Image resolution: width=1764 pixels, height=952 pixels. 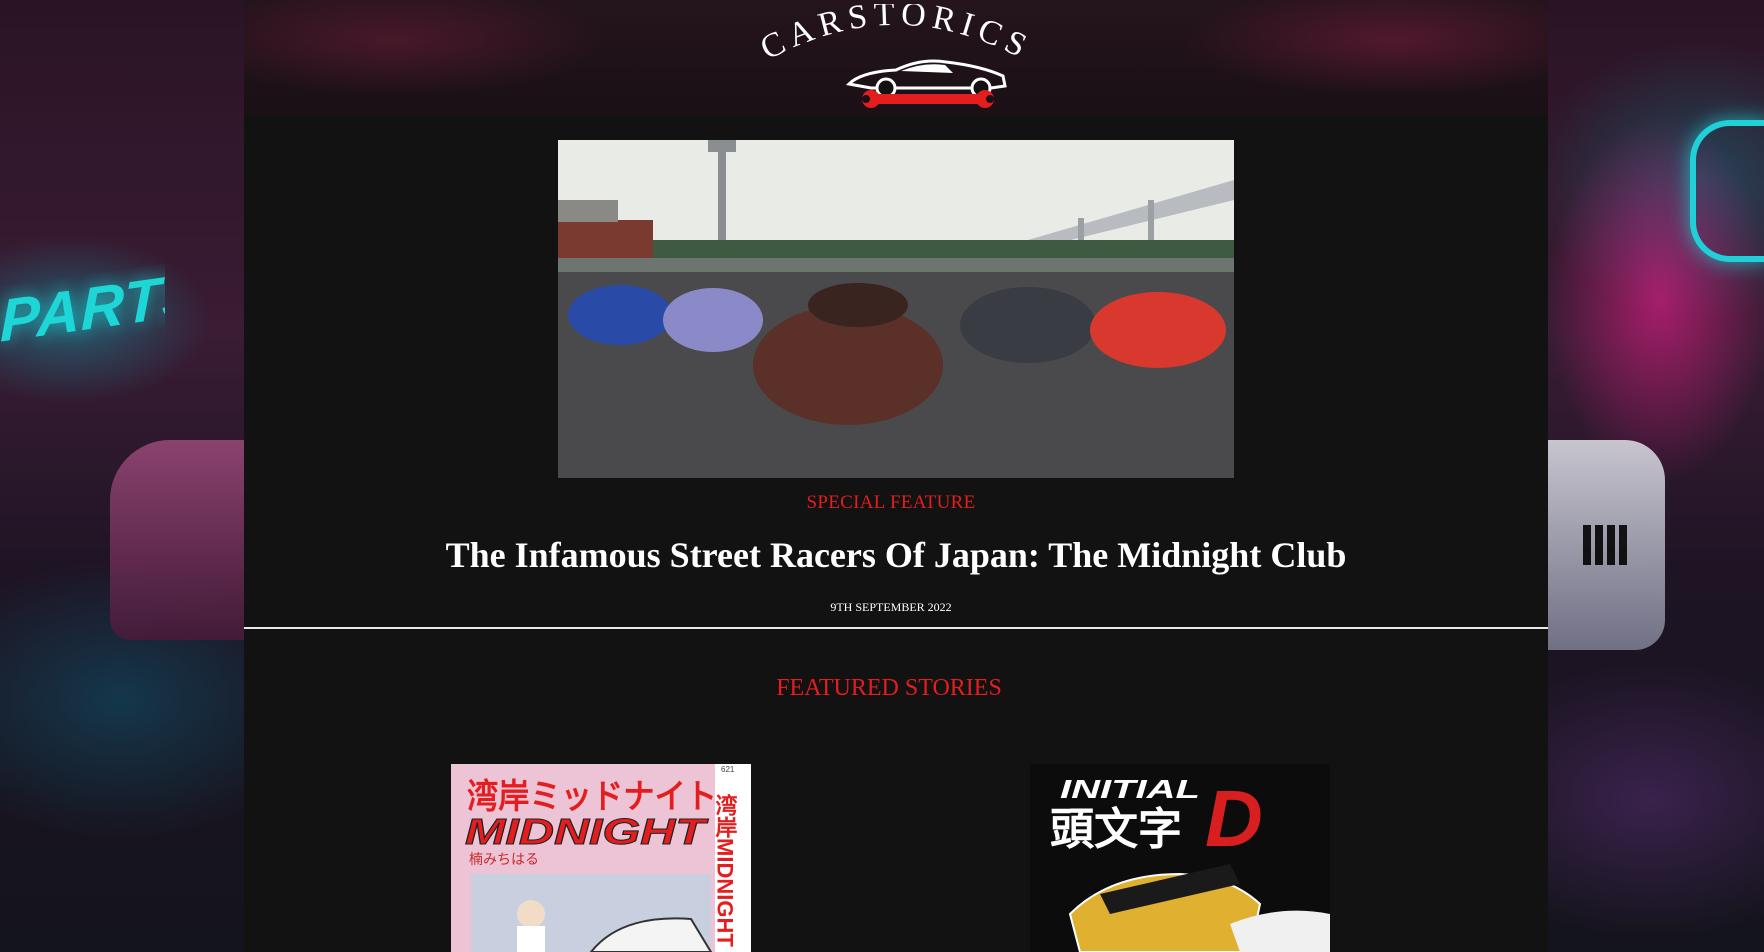 I want to click on bg-car-left, so click(x=180, y=540).